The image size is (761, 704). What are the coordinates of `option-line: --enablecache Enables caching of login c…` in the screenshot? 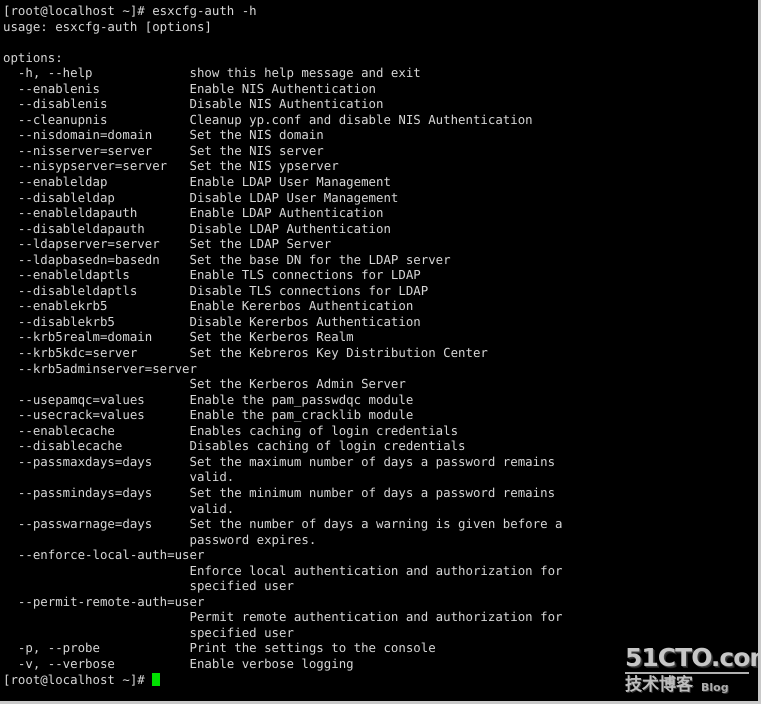 It's located at (231, 430).